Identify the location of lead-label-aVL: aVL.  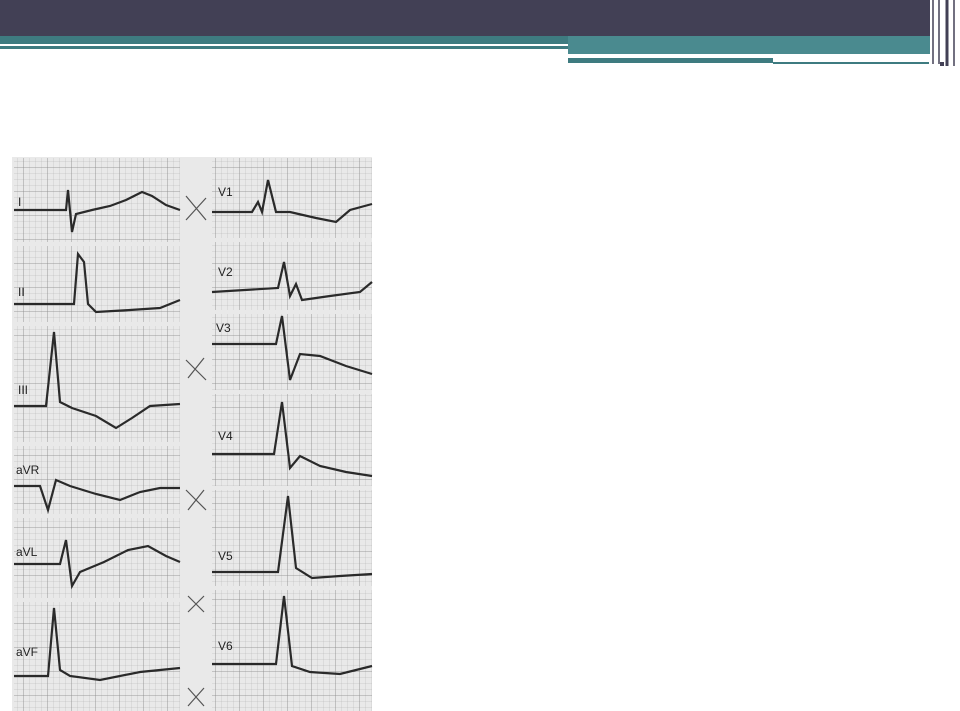
(27, 552).